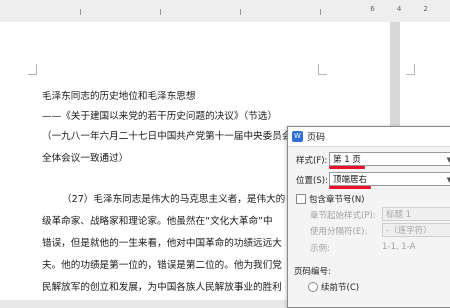 Image resolution: width=450 pixels, height=308 pixels. I want to click on example-label: 示例:, so click(320, 249).